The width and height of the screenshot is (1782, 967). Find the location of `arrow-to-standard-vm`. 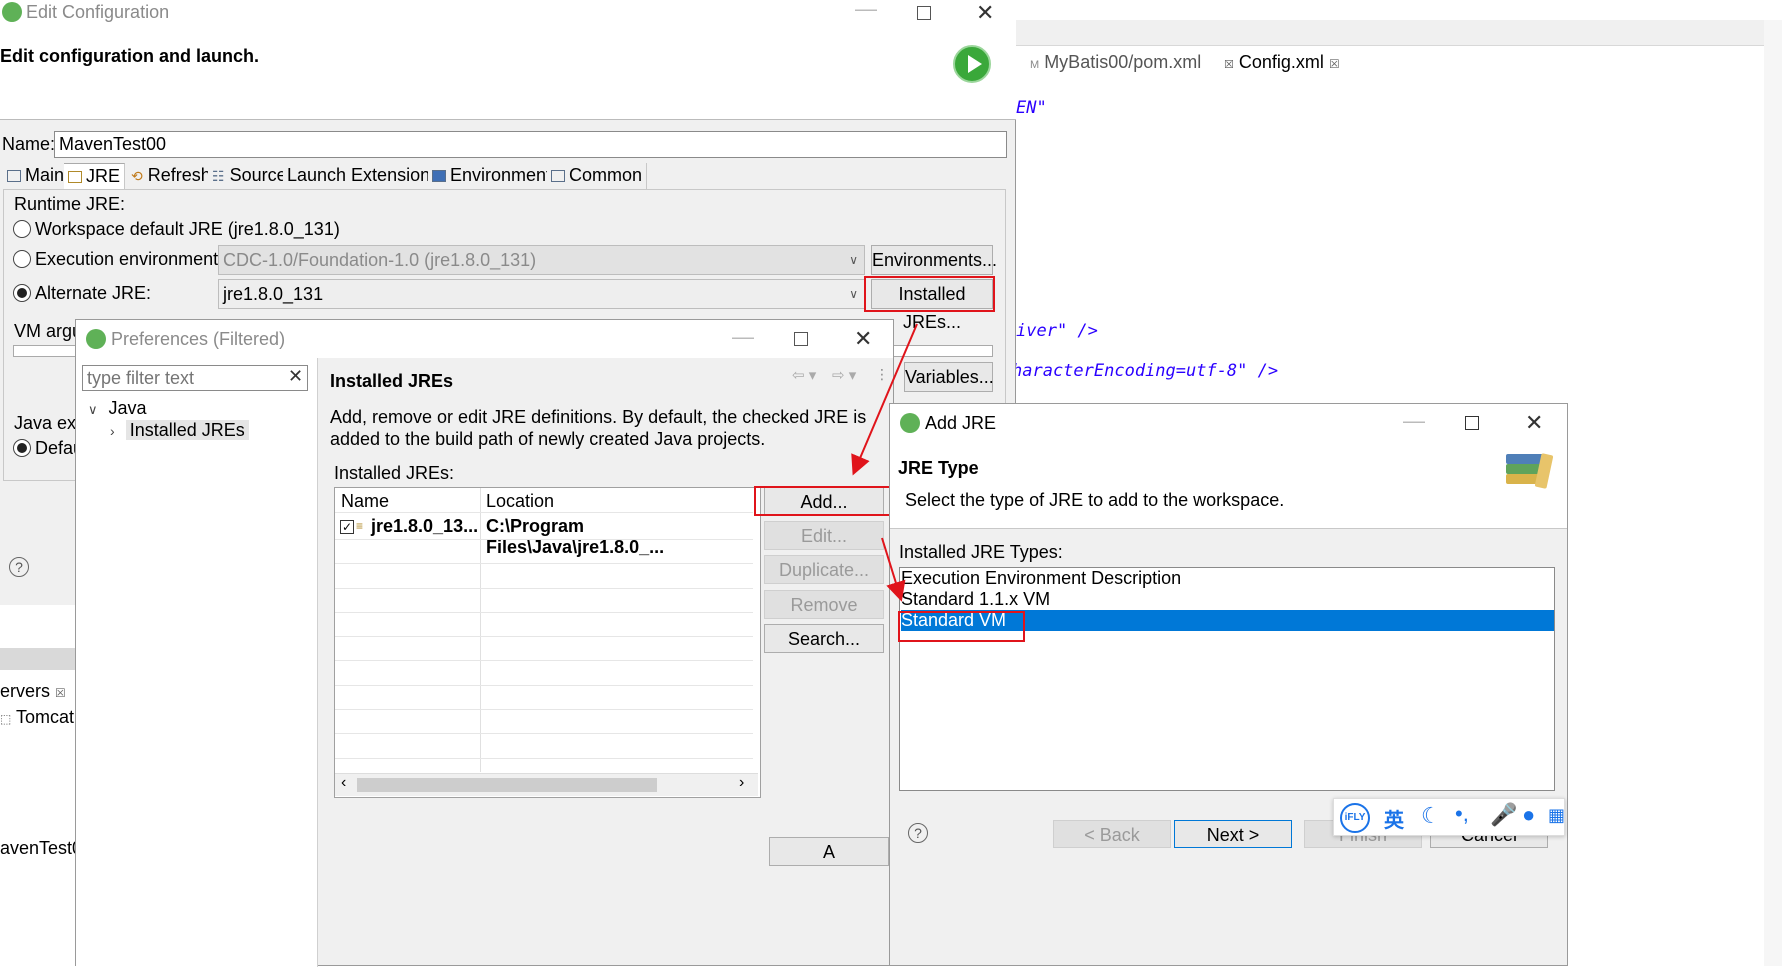

arrow-to-standard-vm is located at coordinates (893, 569).